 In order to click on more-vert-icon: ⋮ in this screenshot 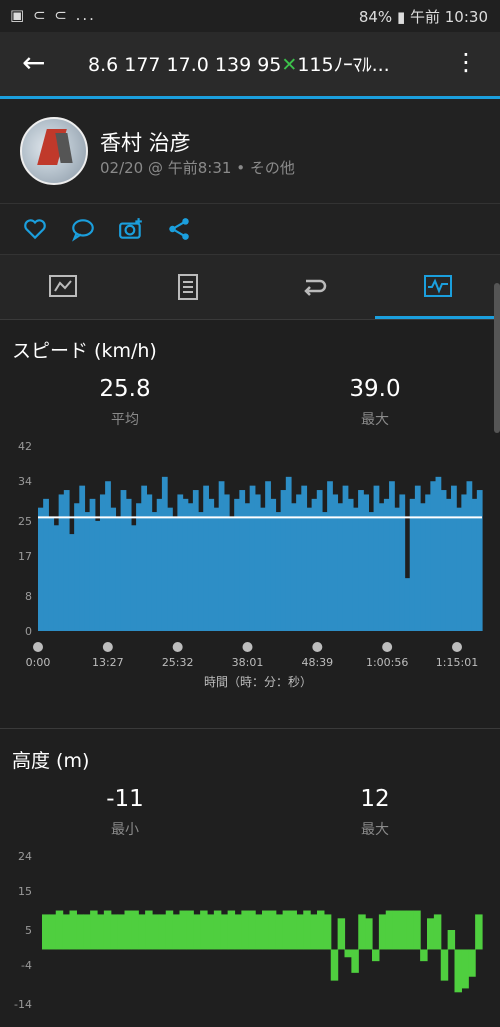, I will do `click(466, 62)`.